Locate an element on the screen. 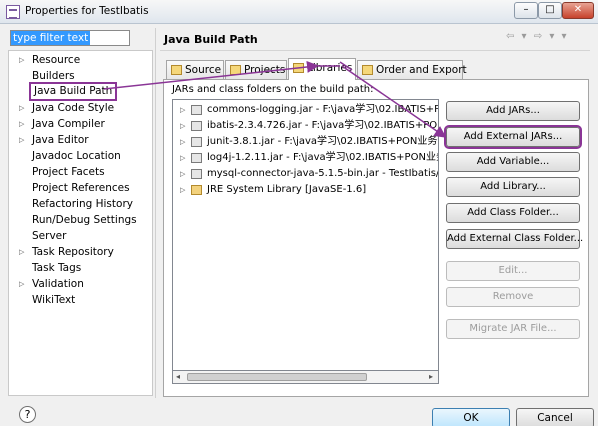 This screenshot has height=426, width=598. scroll-left-icon: ◂ is located at coordinates (178, 376).